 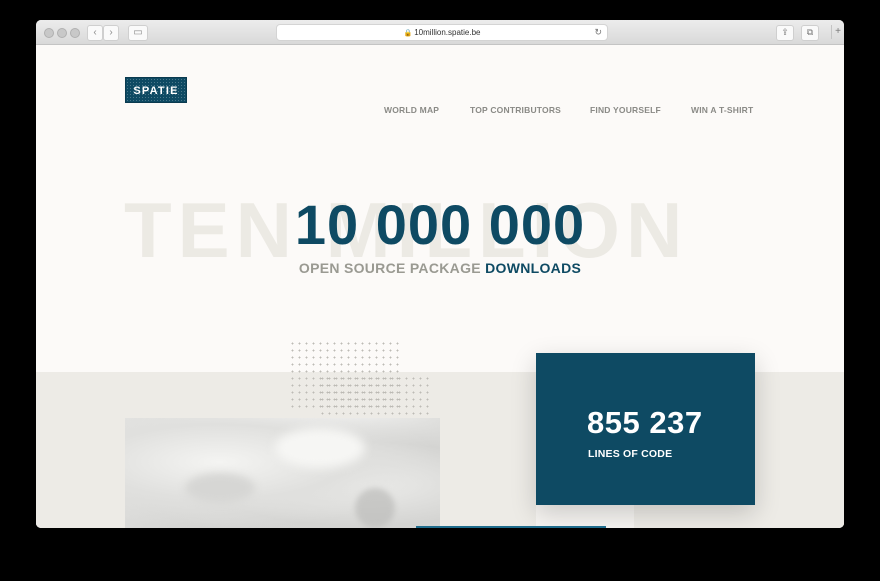 I want to click on minimize-window-button, so click(x=62, y=33).